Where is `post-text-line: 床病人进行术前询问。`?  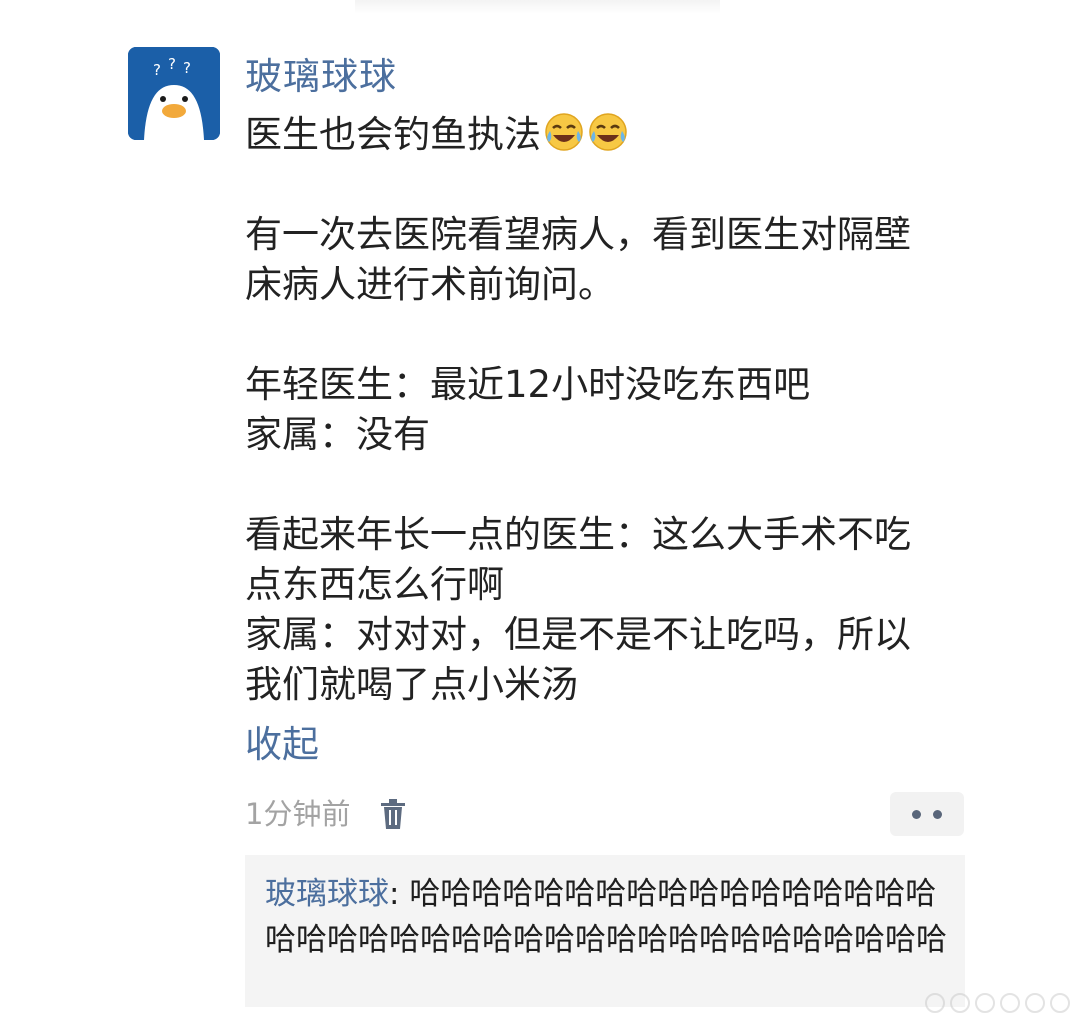
post-text-line: 床病人进行术前询问。 is located at coordinates (430, 284).